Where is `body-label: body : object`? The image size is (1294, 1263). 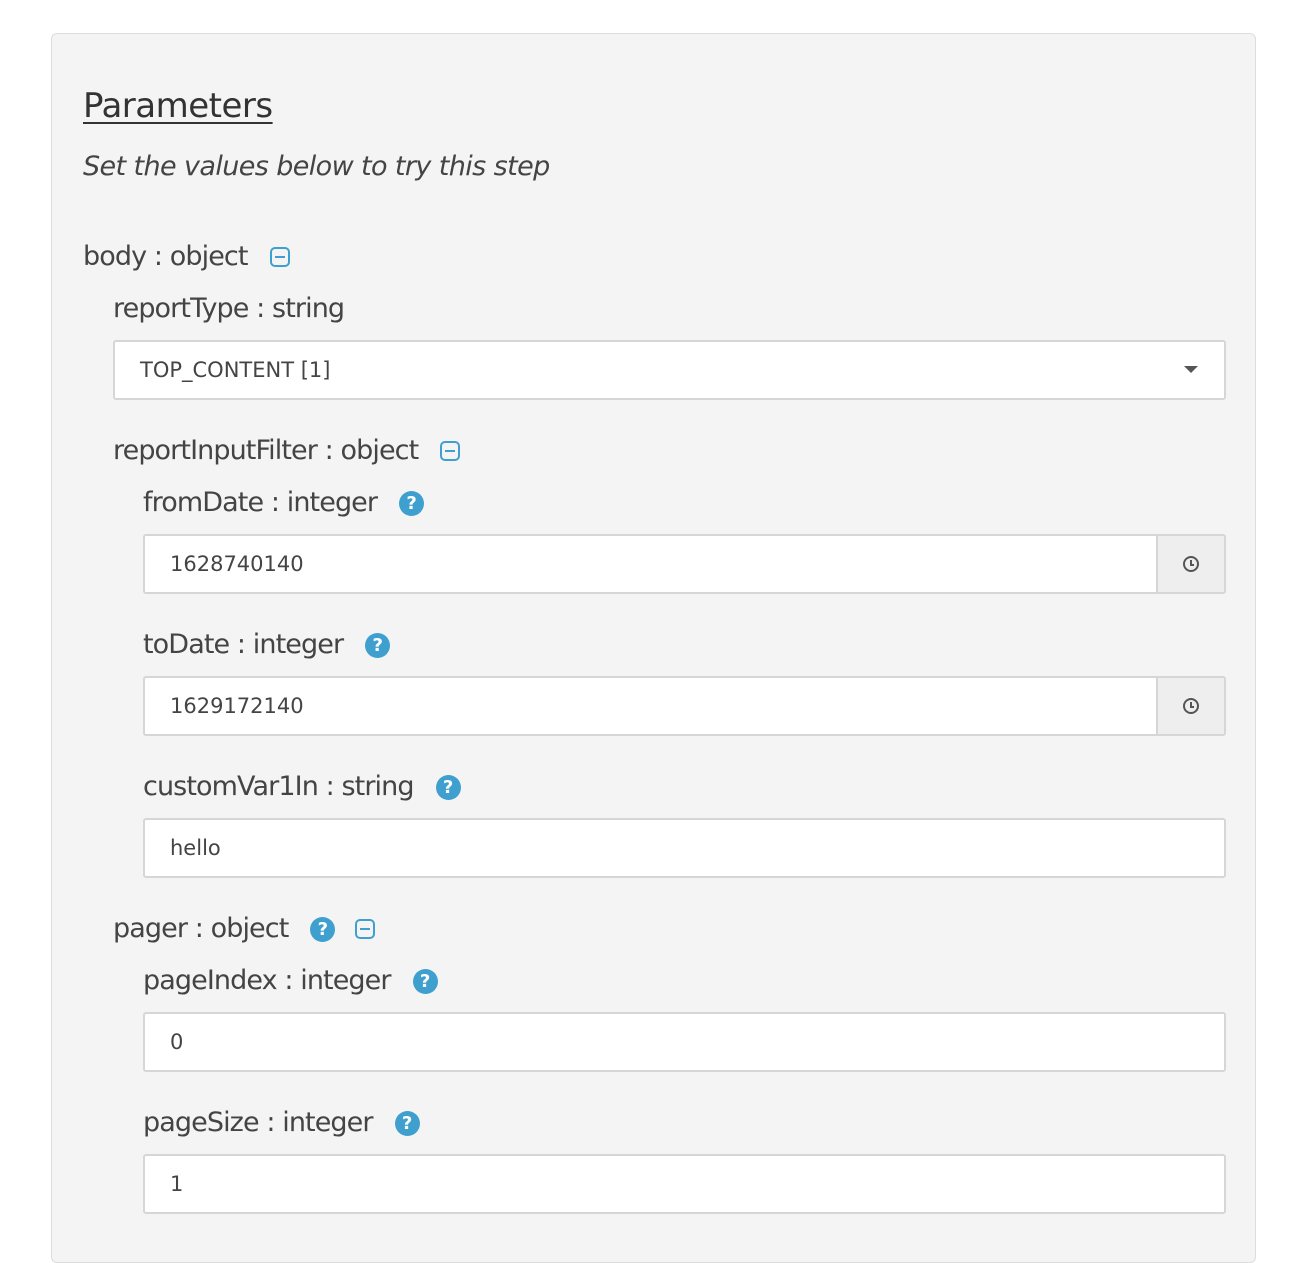
body-label: body : object is located at coordinates (165, 256).